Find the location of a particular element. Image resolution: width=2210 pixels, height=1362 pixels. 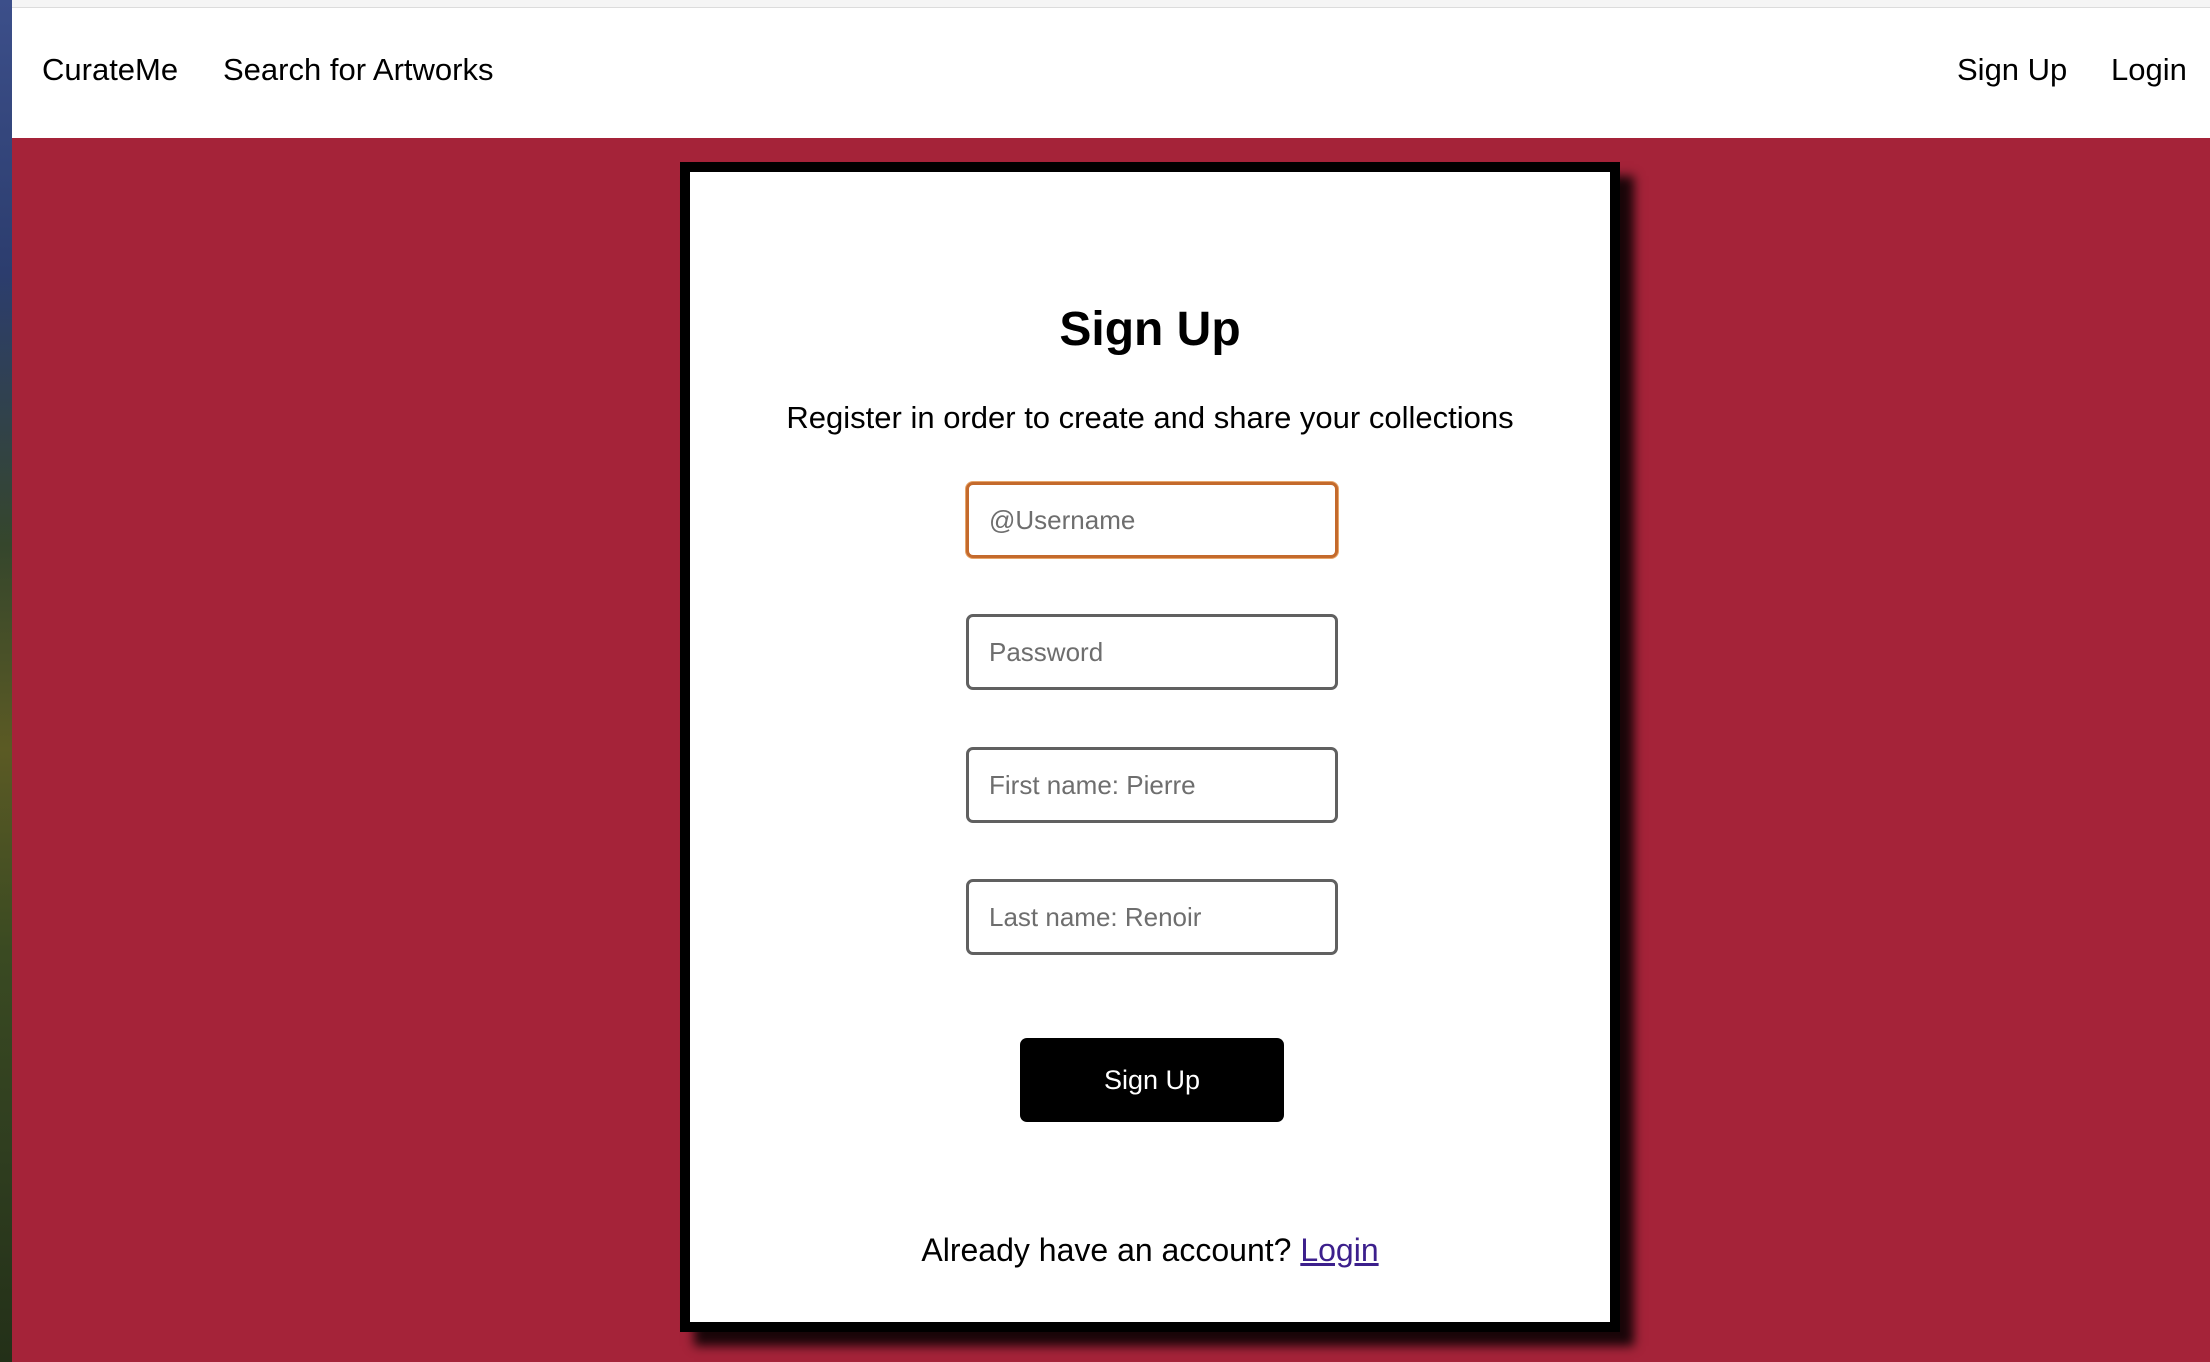

nav-signup: Sign Up is located at coordinates (2012, 73).